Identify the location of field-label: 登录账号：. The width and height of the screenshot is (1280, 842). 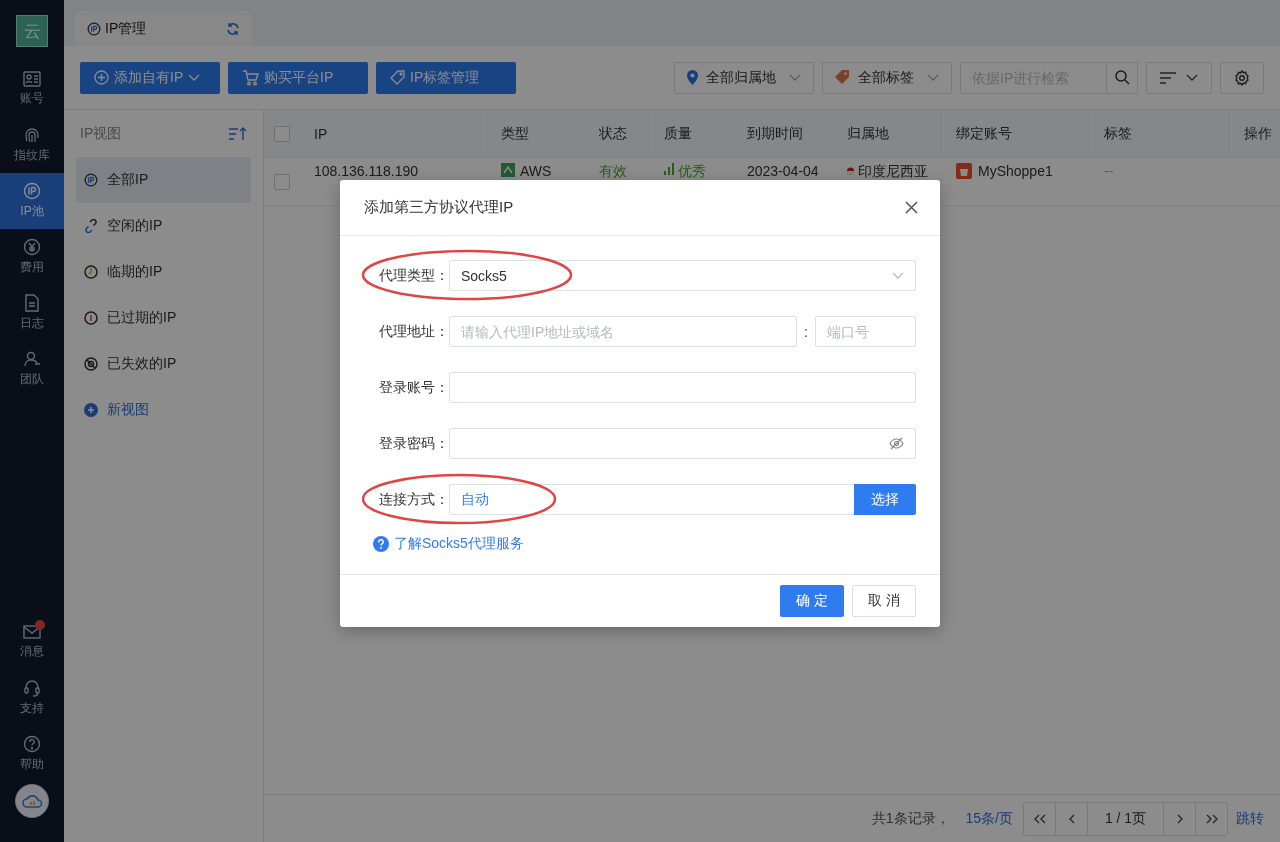
(413, 387).